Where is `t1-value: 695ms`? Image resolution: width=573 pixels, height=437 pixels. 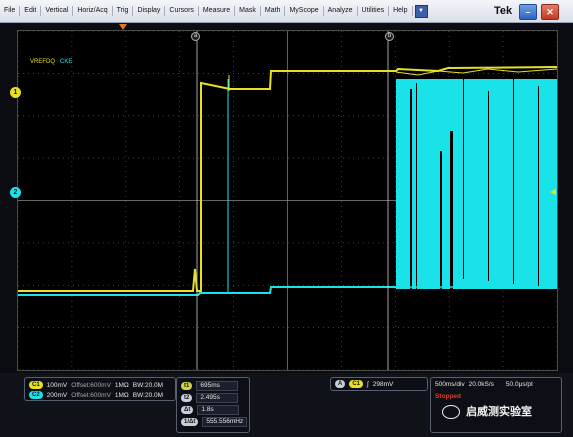
t1-value: 695ms is located at coordinates (217, 386).